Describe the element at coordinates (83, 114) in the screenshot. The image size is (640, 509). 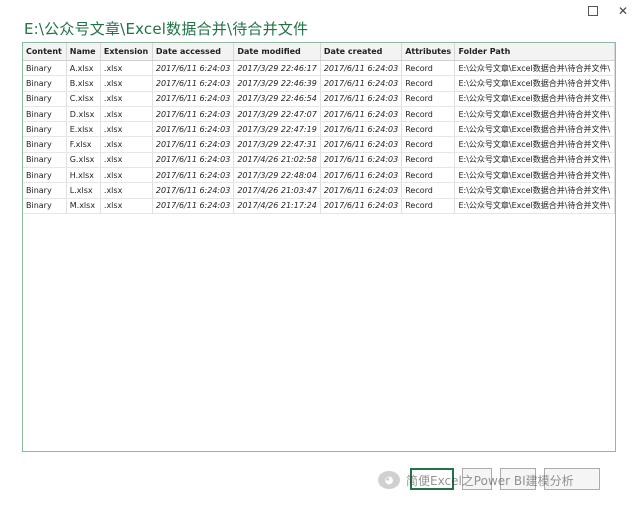
I see `cell-name: D.xlsx` at that location.